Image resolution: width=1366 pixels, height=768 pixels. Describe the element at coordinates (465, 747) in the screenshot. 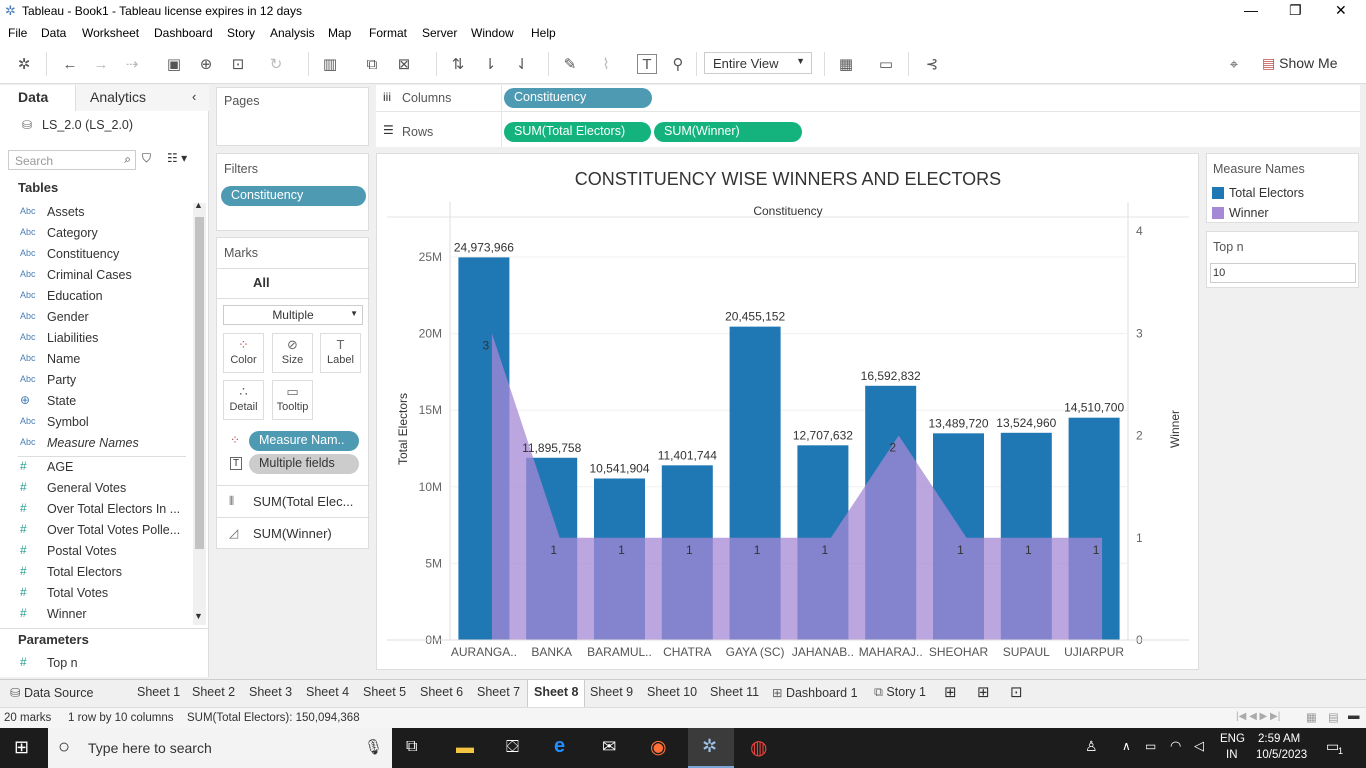

I see `file-explorer-icon: ▬` at that location.